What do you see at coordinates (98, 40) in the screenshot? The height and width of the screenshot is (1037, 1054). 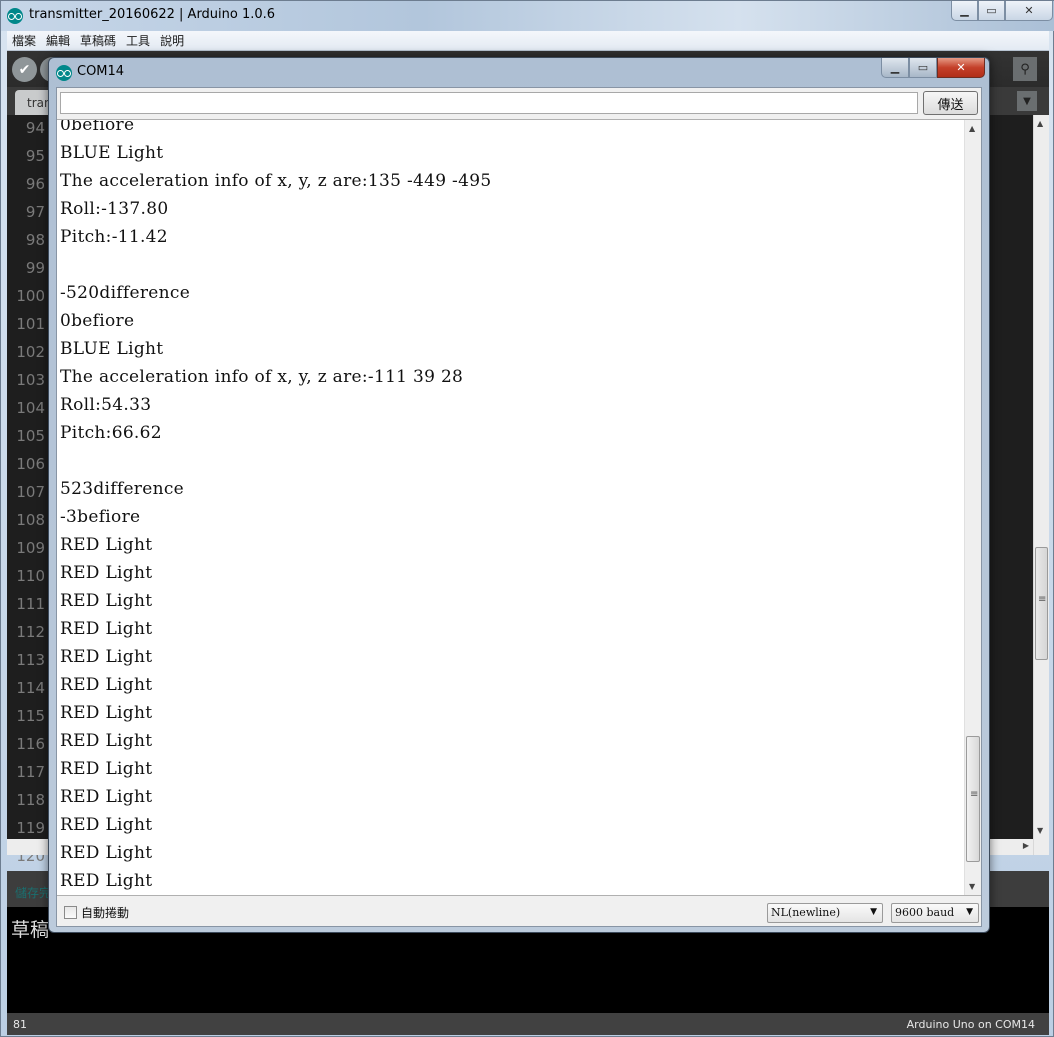 I see `menu-sketch: 草稿碼` at bounding box center [98, 40].